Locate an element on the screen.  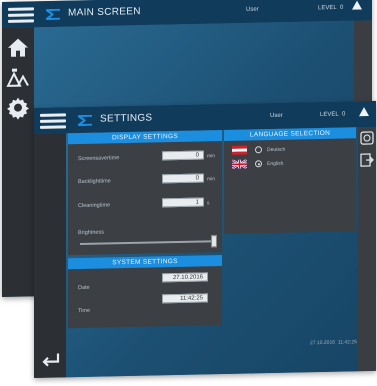
austria-flag-icon is located at coordinates (239, 150).